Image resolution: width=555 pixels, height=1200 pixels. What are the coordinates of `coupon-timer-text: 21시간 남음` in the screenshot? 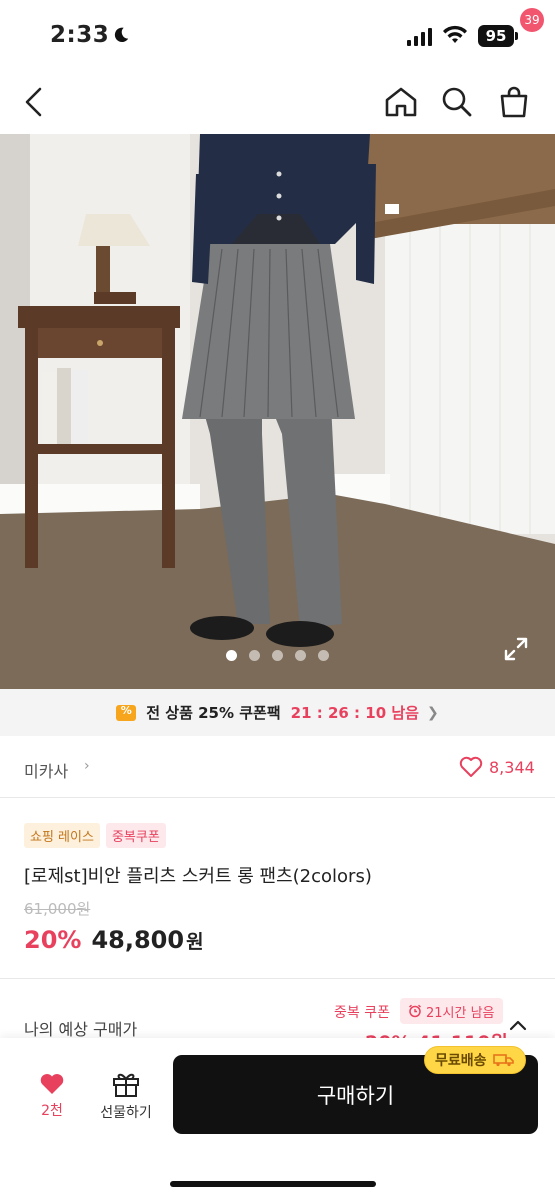 It's located at (460, 1013).